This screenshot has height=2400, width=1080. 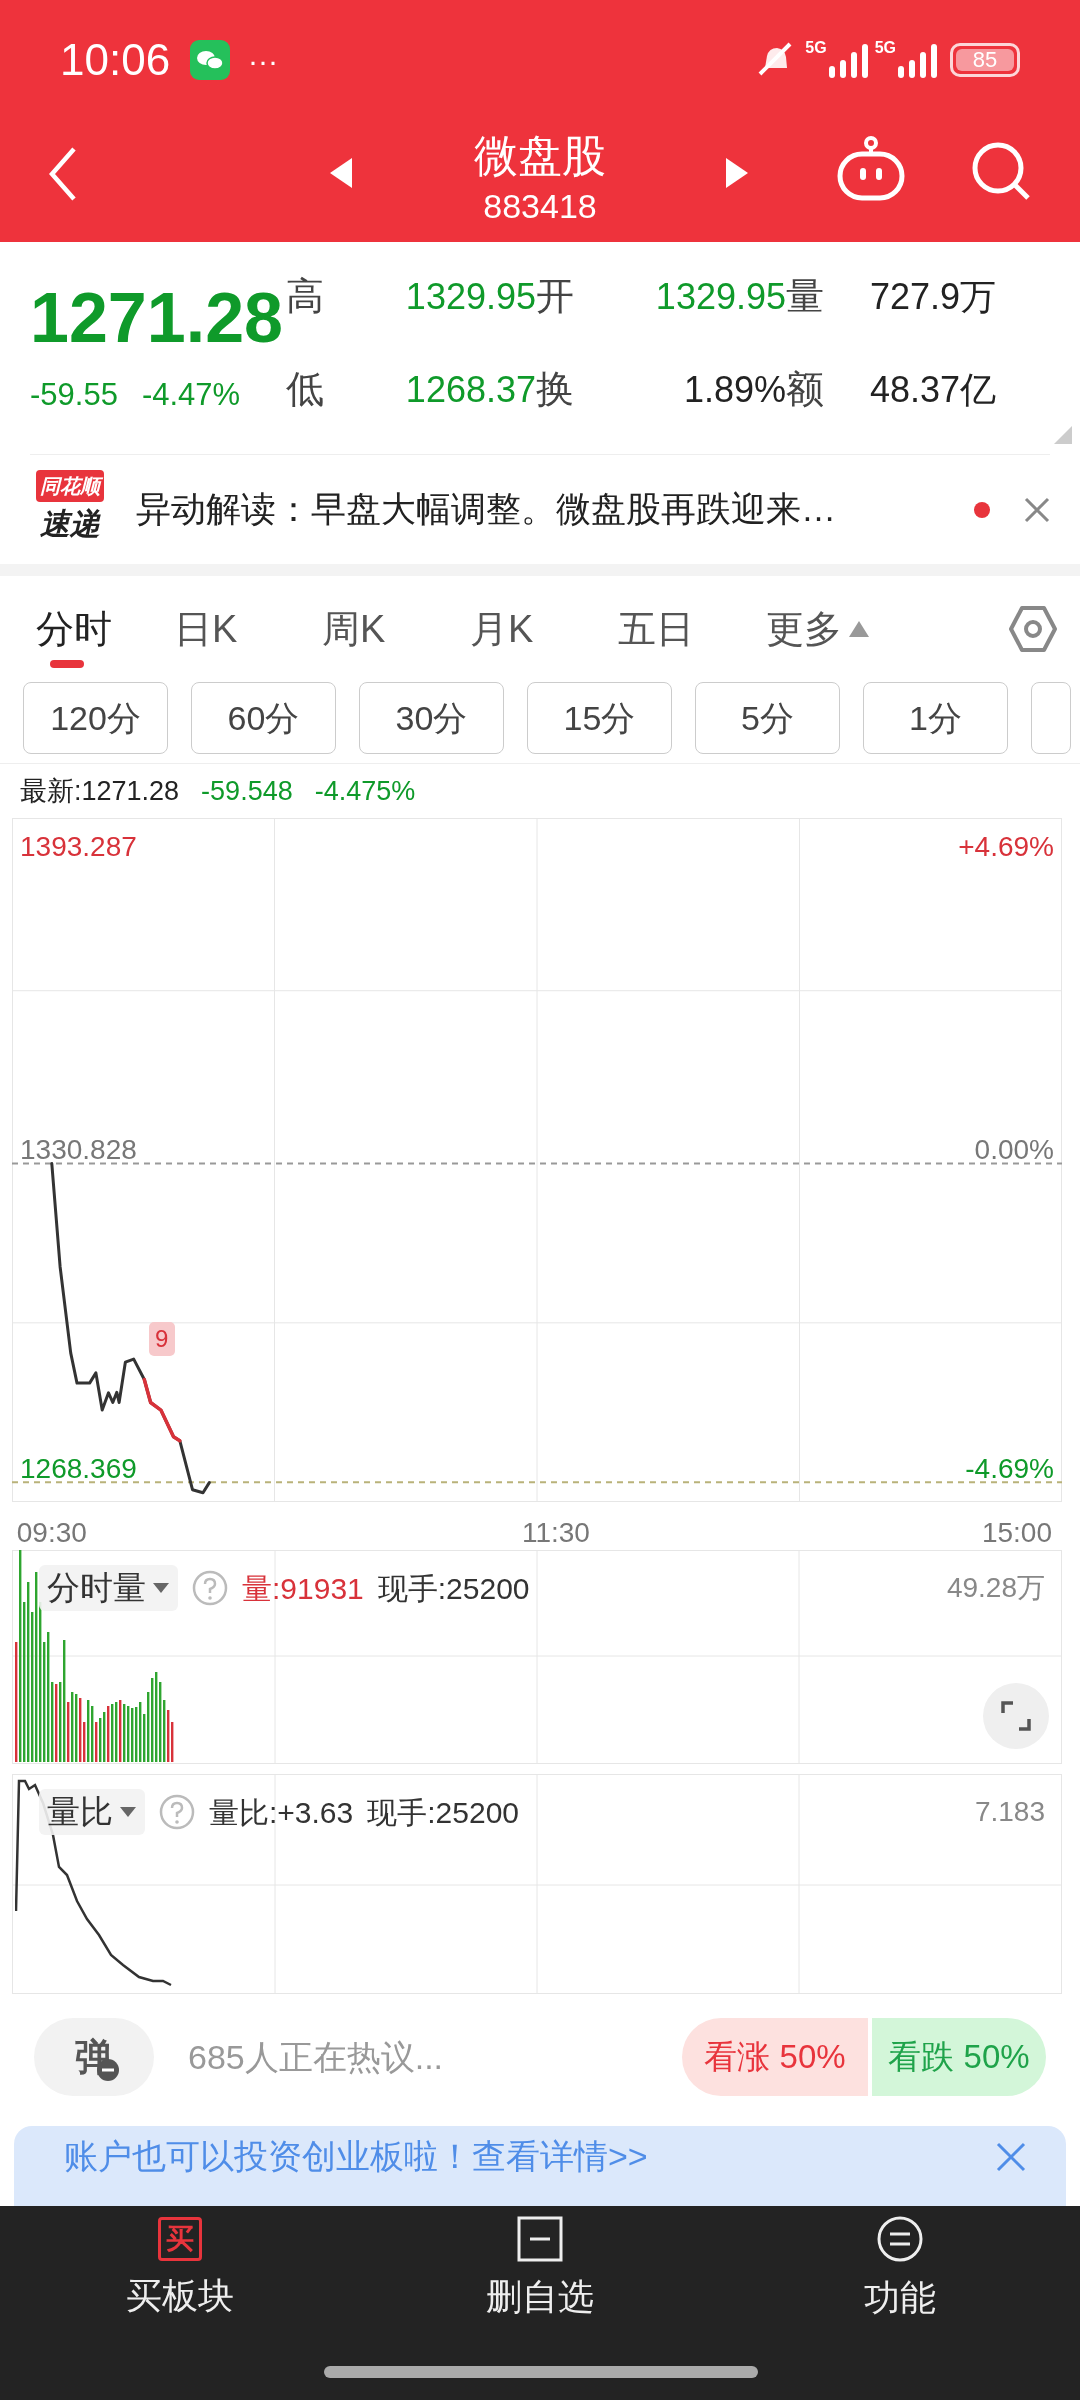 What do you see at coordinates (859, 629) in the screenshot?
I see `up-caret-icon` at bounding box center [859, 629].